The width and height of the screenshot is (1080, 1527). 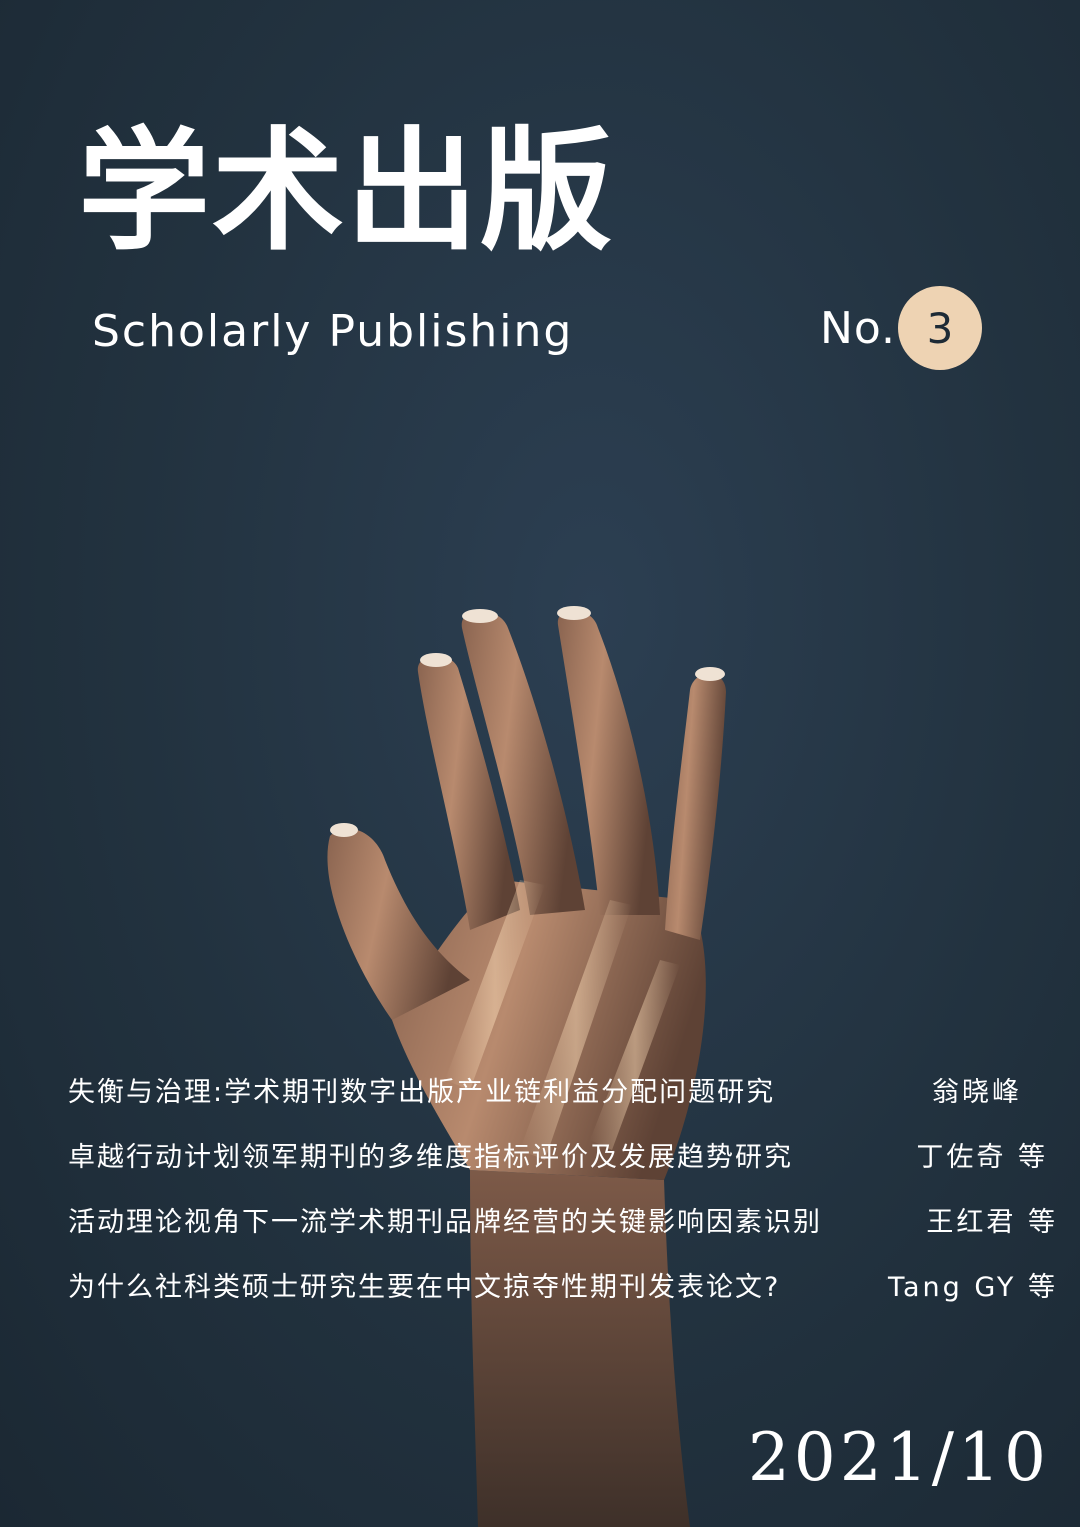 What do you see at coordinates (898, 1457) in the screenshot?
I see `issue-date: 2021/10` at bounding box center [898, 1457].